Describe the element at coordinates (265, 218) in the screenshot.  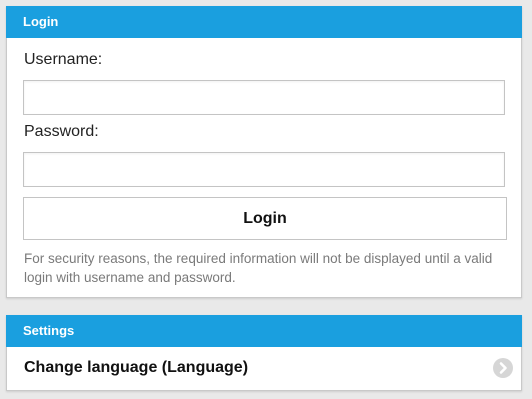
I see `login-button: Login` at that location.